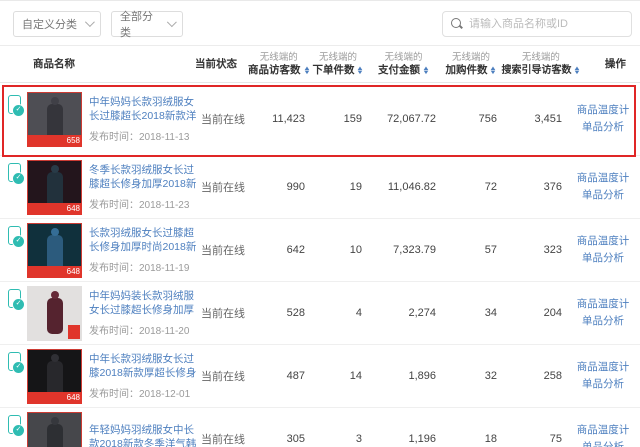  I want to click on product-title-link: 冬季长款羽绒服女长过膝超长修身加厚2018新款中年时尚大码白, so click(145, 177).